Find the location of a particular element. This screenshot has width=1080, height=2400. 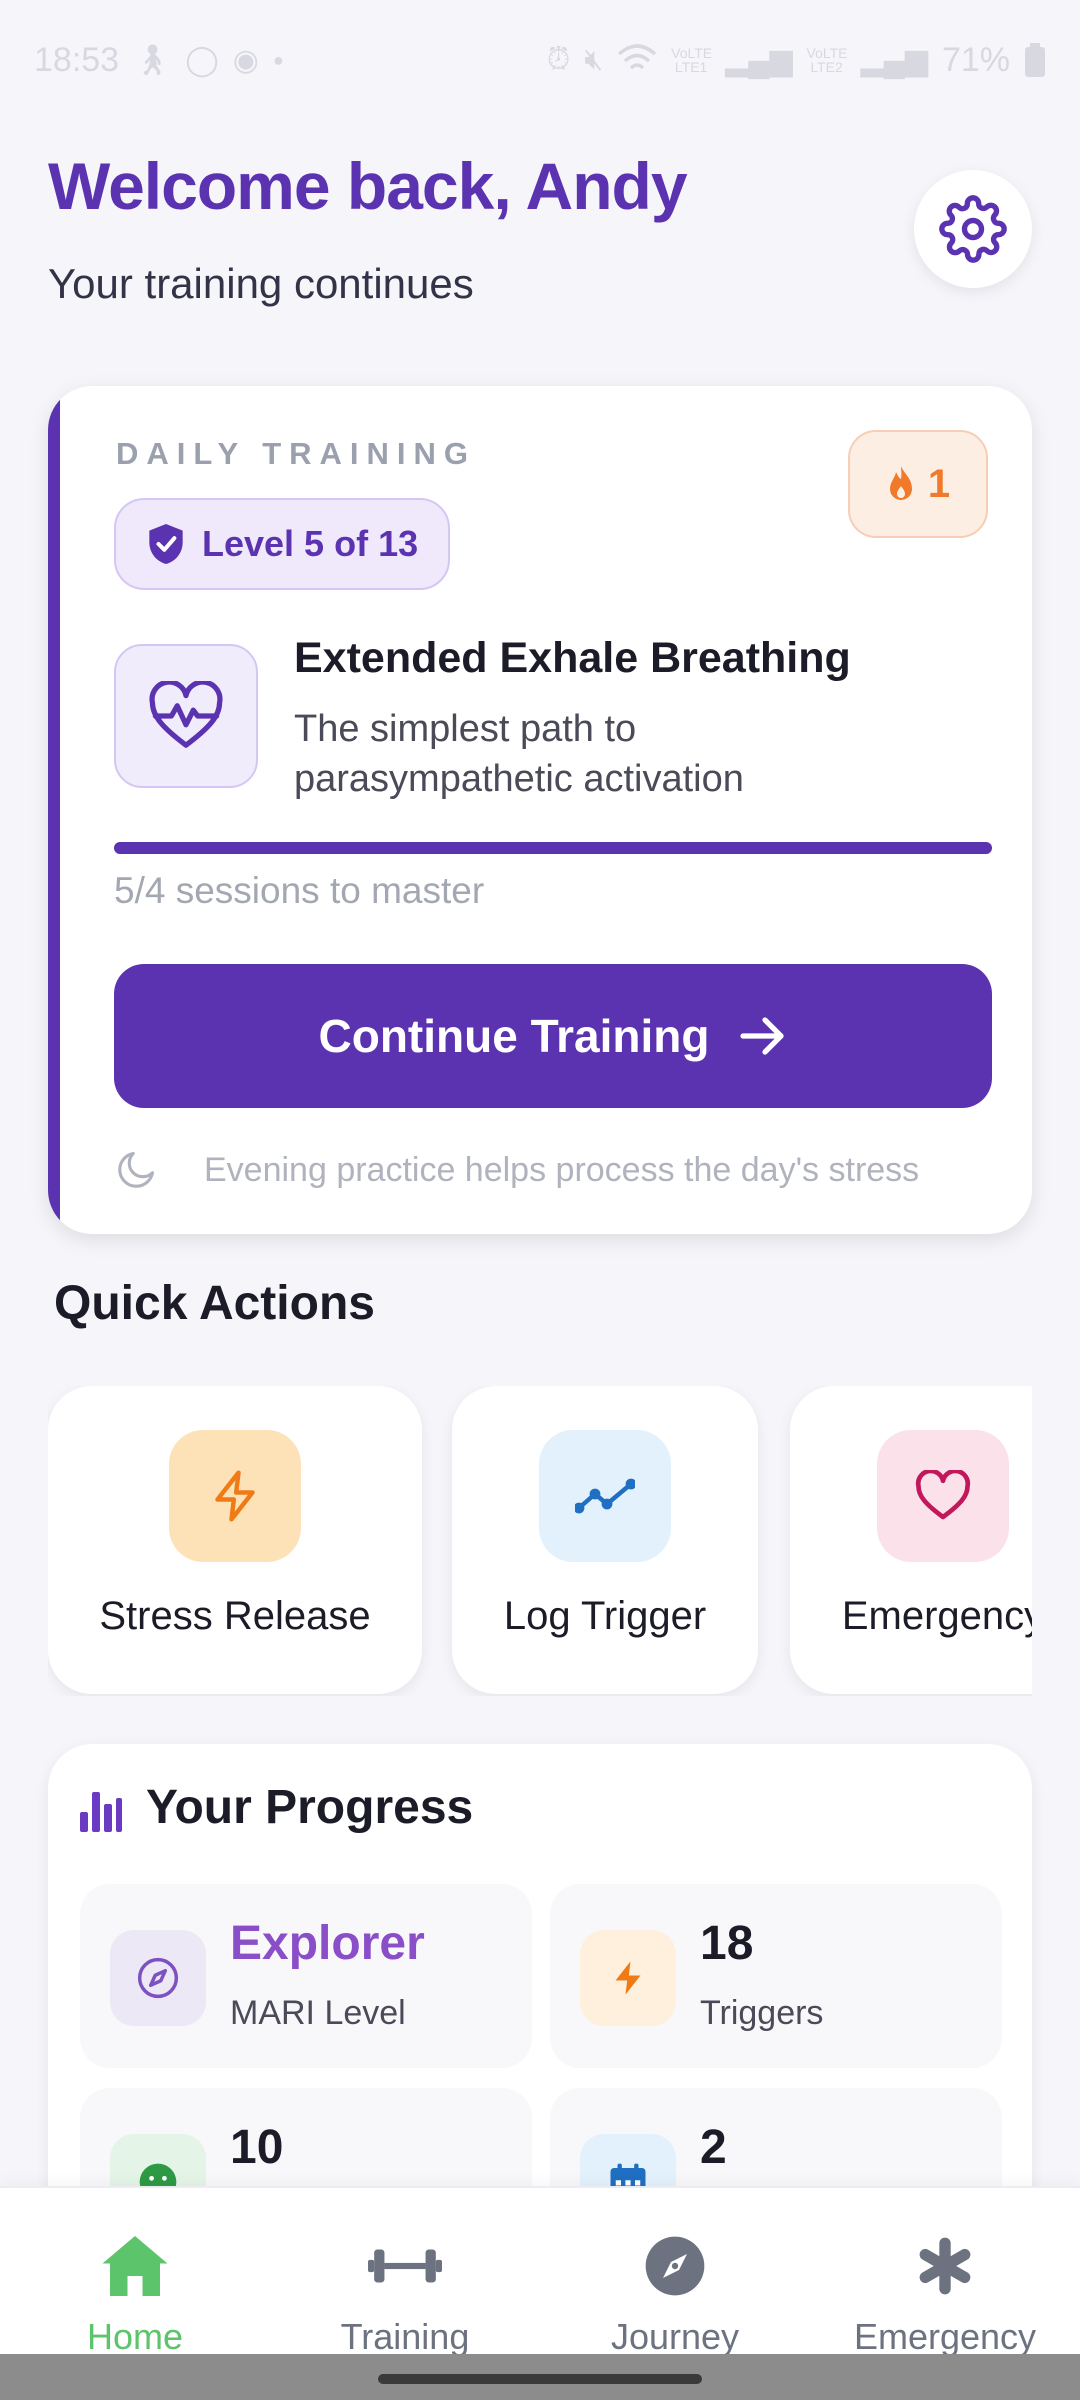

quick-actions-title: Quick Actions is located at coordinates (214, 1303).